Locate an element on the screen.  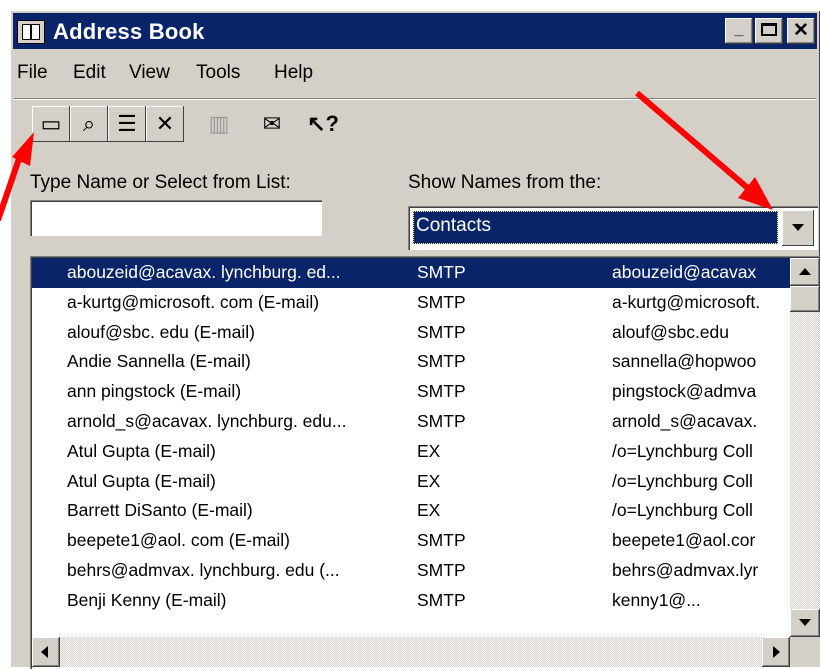
maximize-button is located at coordinates (769, 31).